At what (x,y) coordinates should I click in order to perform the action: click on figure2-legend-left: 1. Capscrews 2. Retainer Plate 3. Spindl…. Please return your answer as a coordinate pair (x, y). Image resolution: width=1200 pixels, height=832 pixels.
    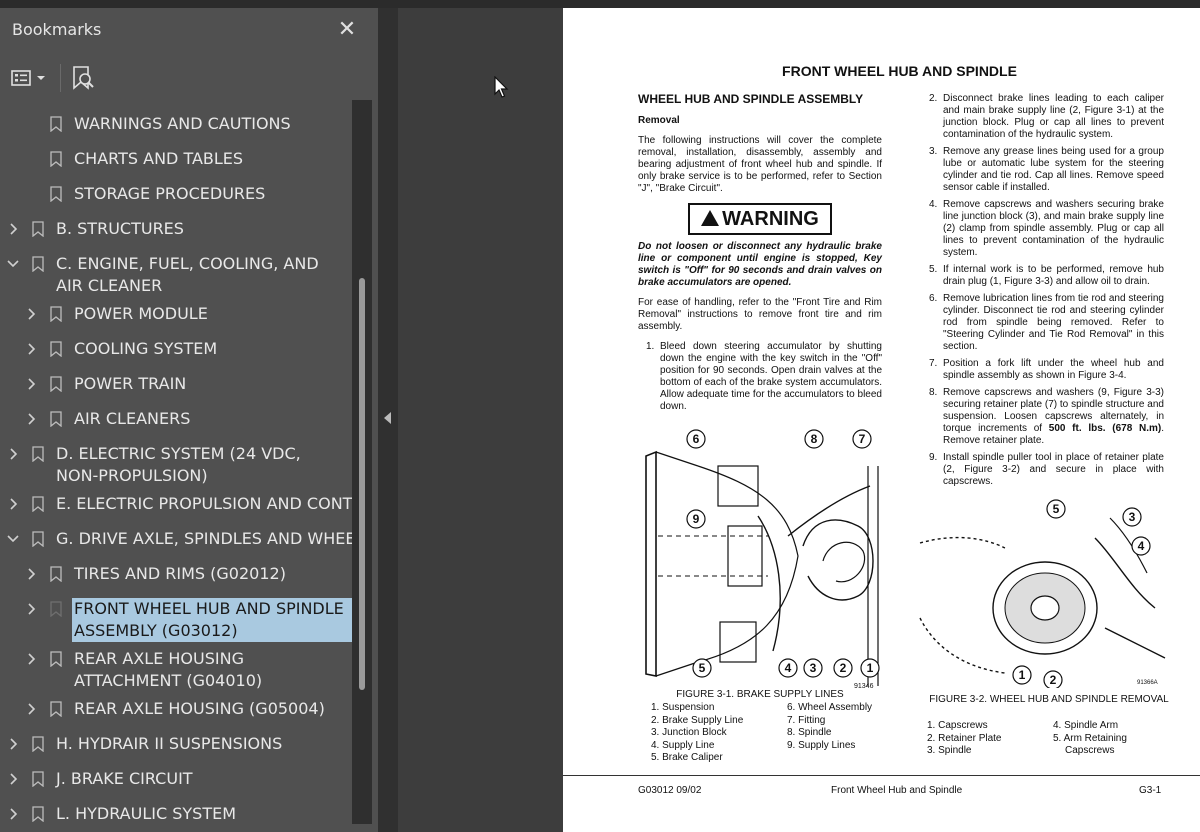
    Looking at the image, I should click on (964, 738).